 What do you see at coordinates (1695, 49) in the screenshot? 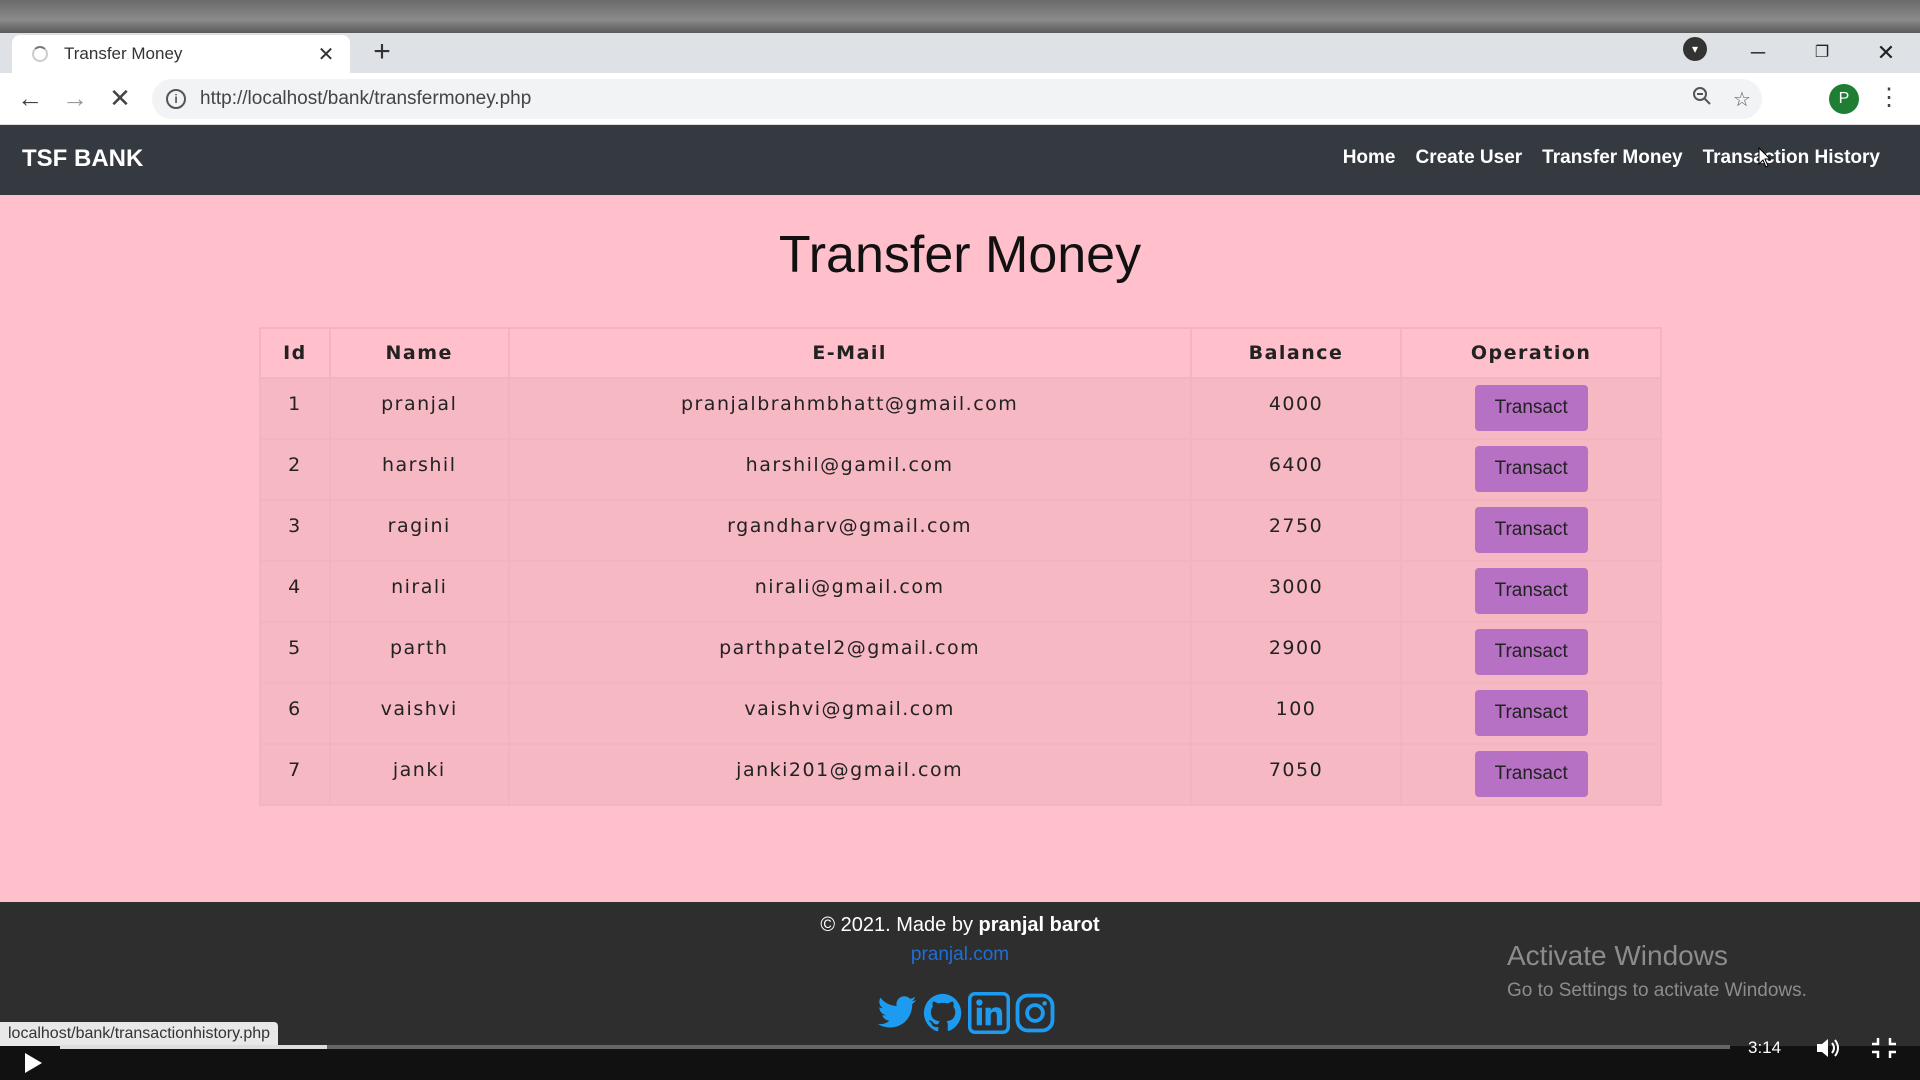
I see `tab-search-icon: ▾` at bounding box center [1695, 49].